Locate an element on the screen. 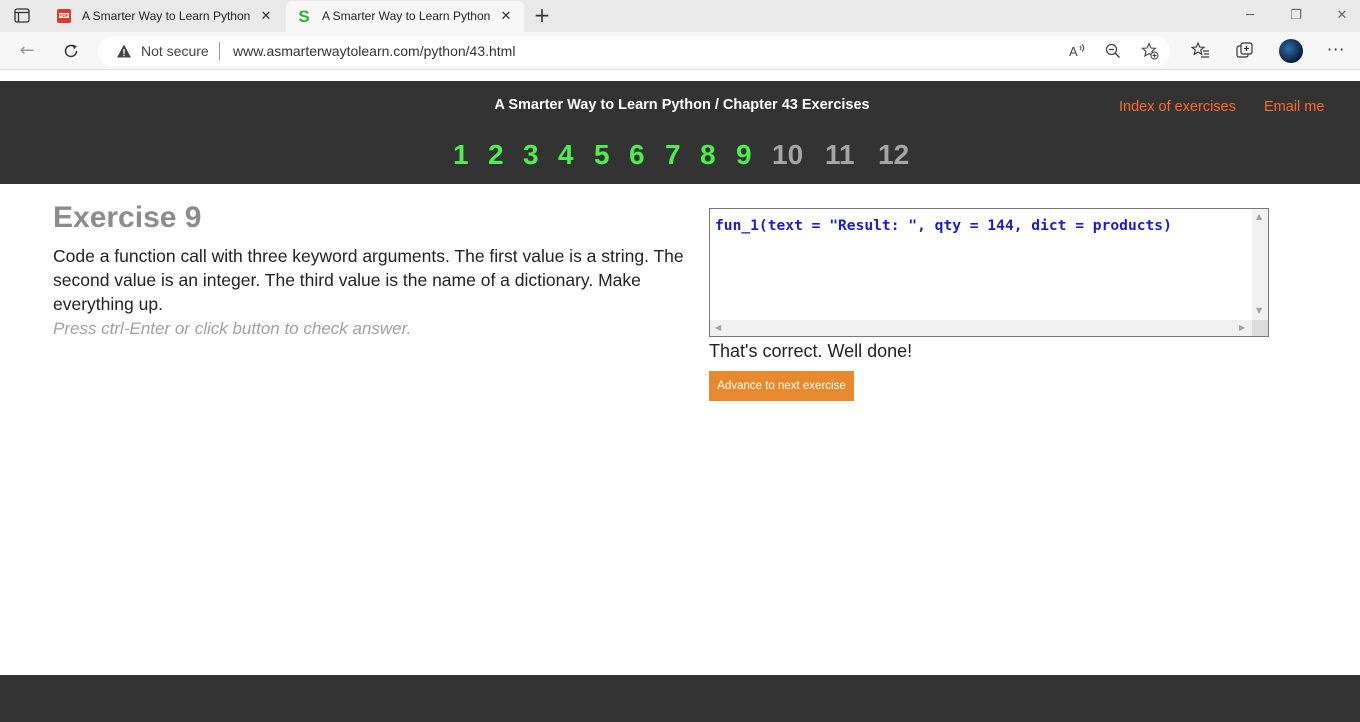 This screenshot has height=722, width=1360. svg-text: PDF is located at coordinates (63, 15).